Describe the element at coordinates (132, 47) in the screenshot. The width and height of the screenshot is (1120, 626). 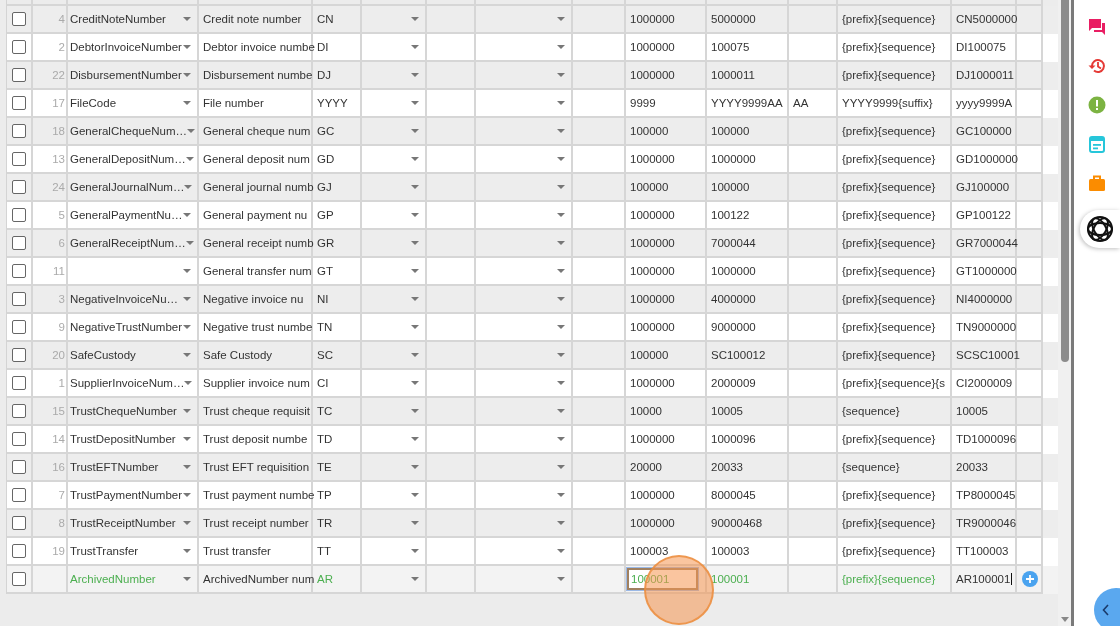
I see `dropdown-field: DebtorInvoiceNumber` at that location.